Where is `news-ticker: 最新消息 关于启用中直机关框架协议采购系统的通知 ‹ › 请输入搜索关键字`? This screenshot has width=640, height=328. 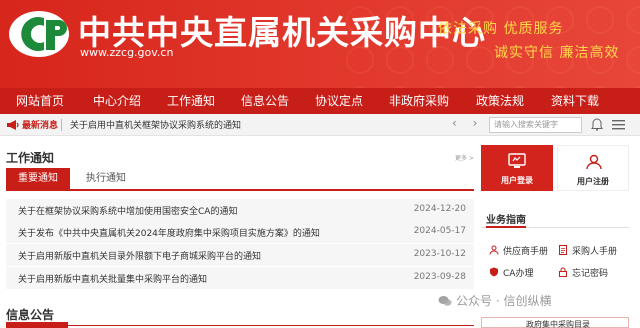
news-ticker: 最新消息 关于启用中直机关框架协议采购系统的通知 ‹ › 请输入搜索关键字 is located at coordinates (320, 125).